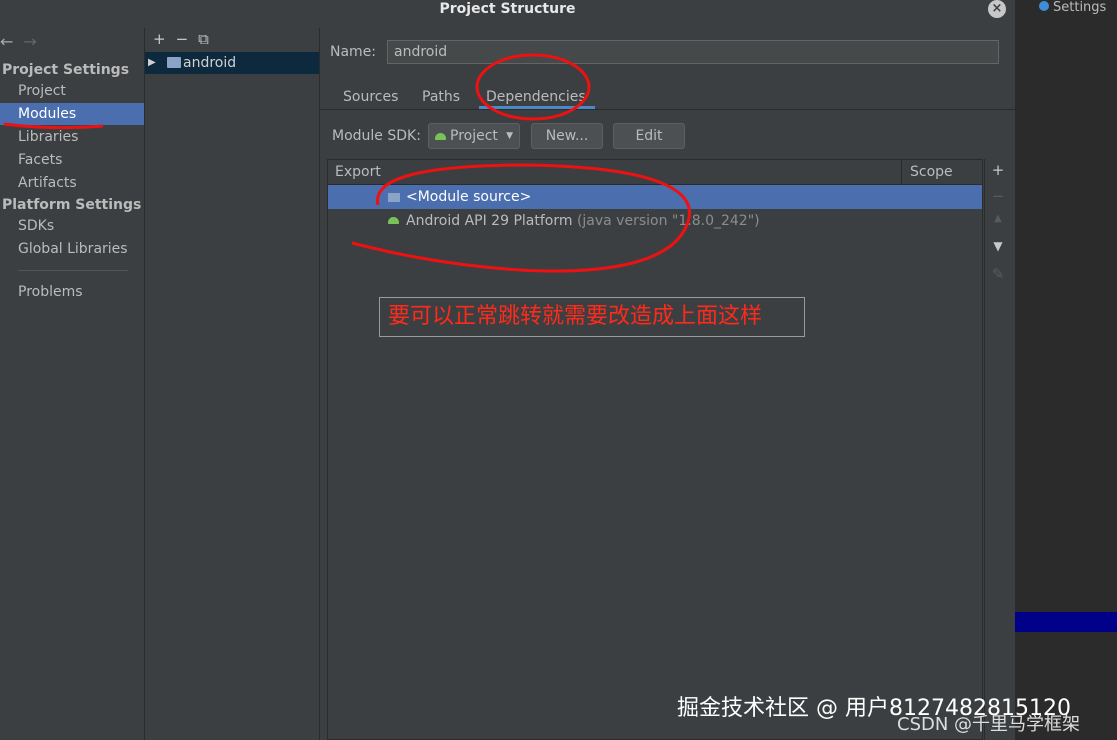  I want to click on background-tab-label: Settings, so click(1080, 7).